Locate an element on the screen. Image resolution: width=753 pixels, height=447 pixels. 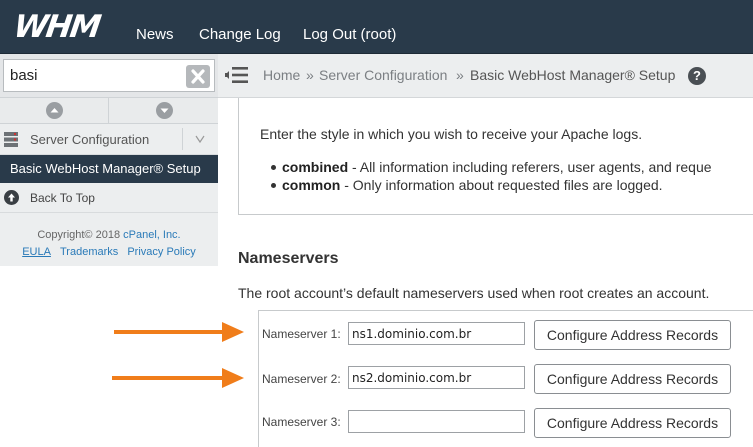
close-icon is located at coordinates (198, 76).